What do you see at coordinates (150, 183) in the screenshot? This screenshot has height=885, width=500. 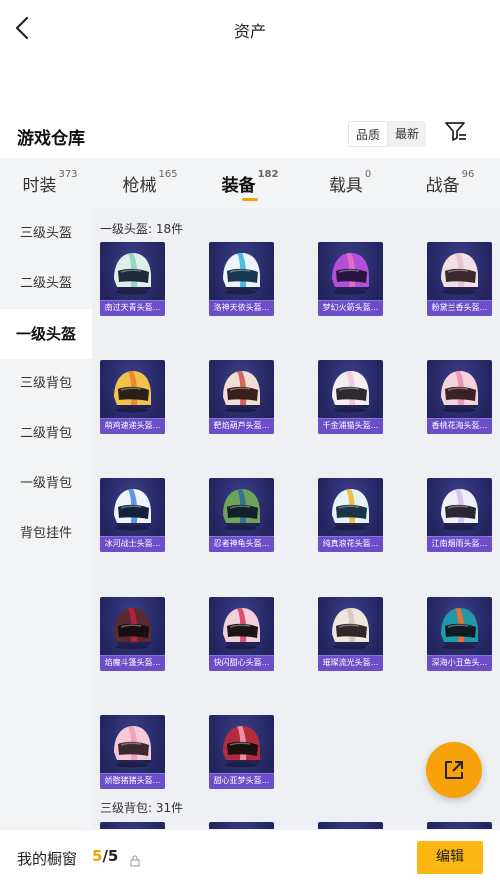 I see `tab-weapons: 枪械165` at bounding box center [150, 183].